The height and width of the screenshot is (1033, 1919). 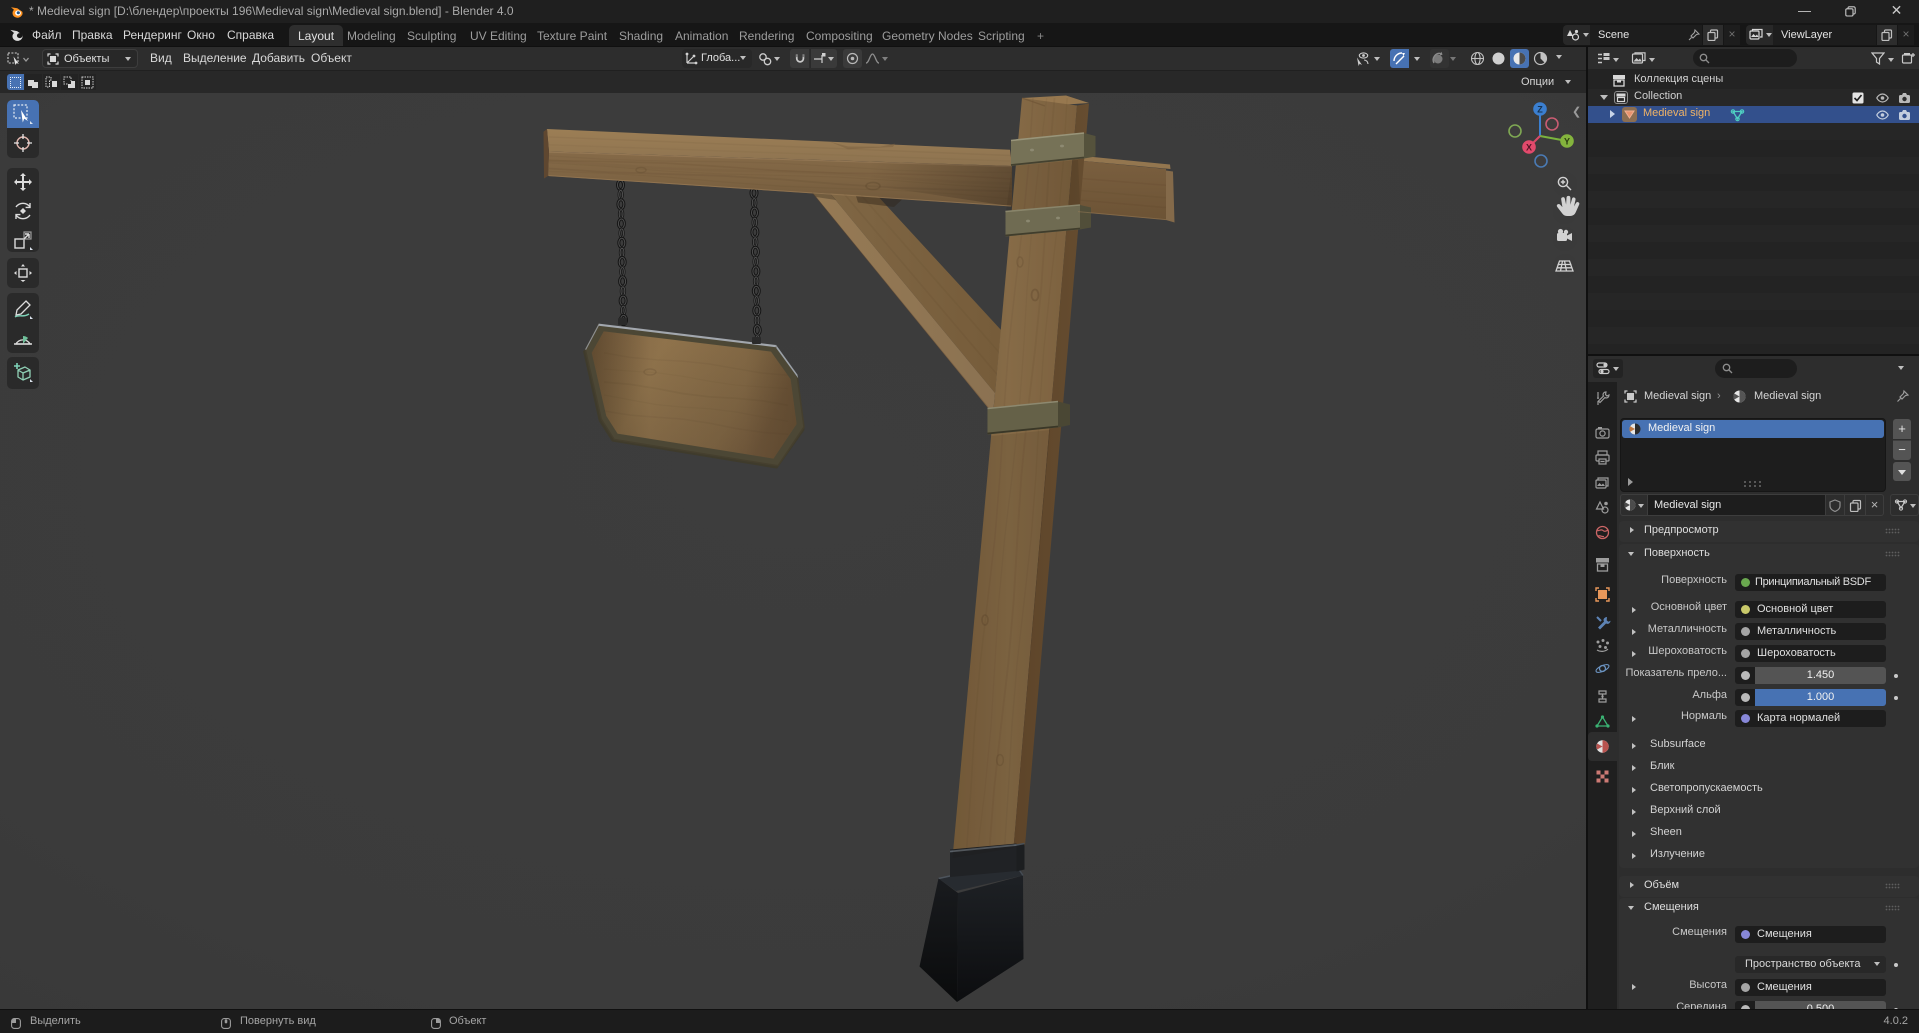 I want to click on svg-text: Y, so click(x=1567, y=142).